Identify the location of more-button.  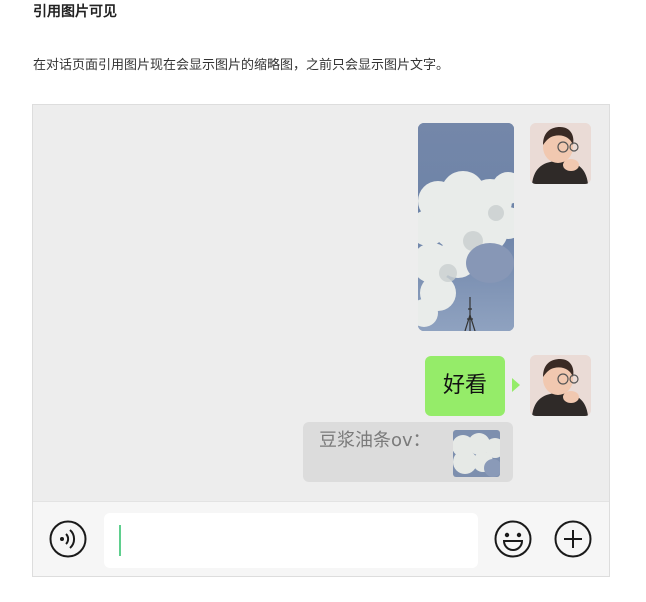
(573, 539).